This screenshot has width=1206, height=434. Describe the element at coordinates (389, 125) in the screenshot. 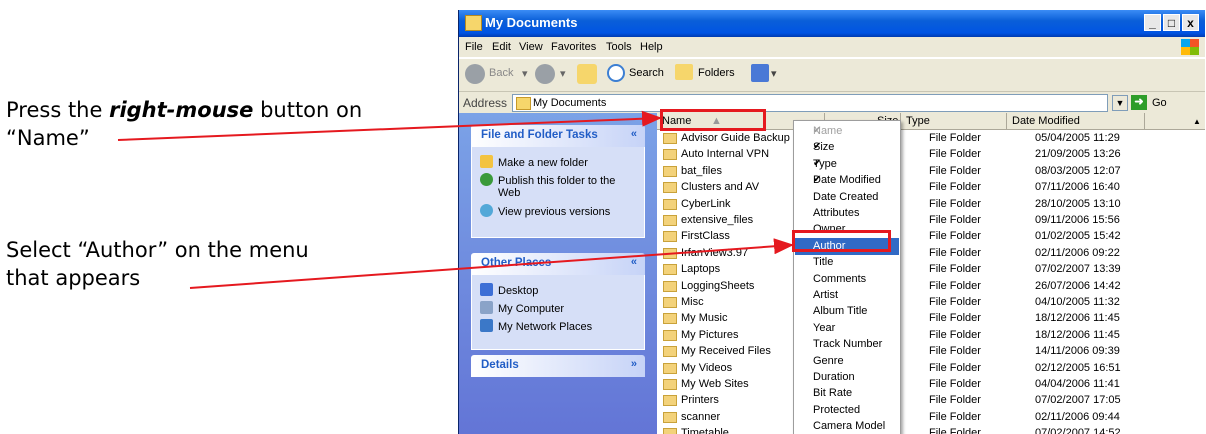

I see `arrow-to-name` at that location.